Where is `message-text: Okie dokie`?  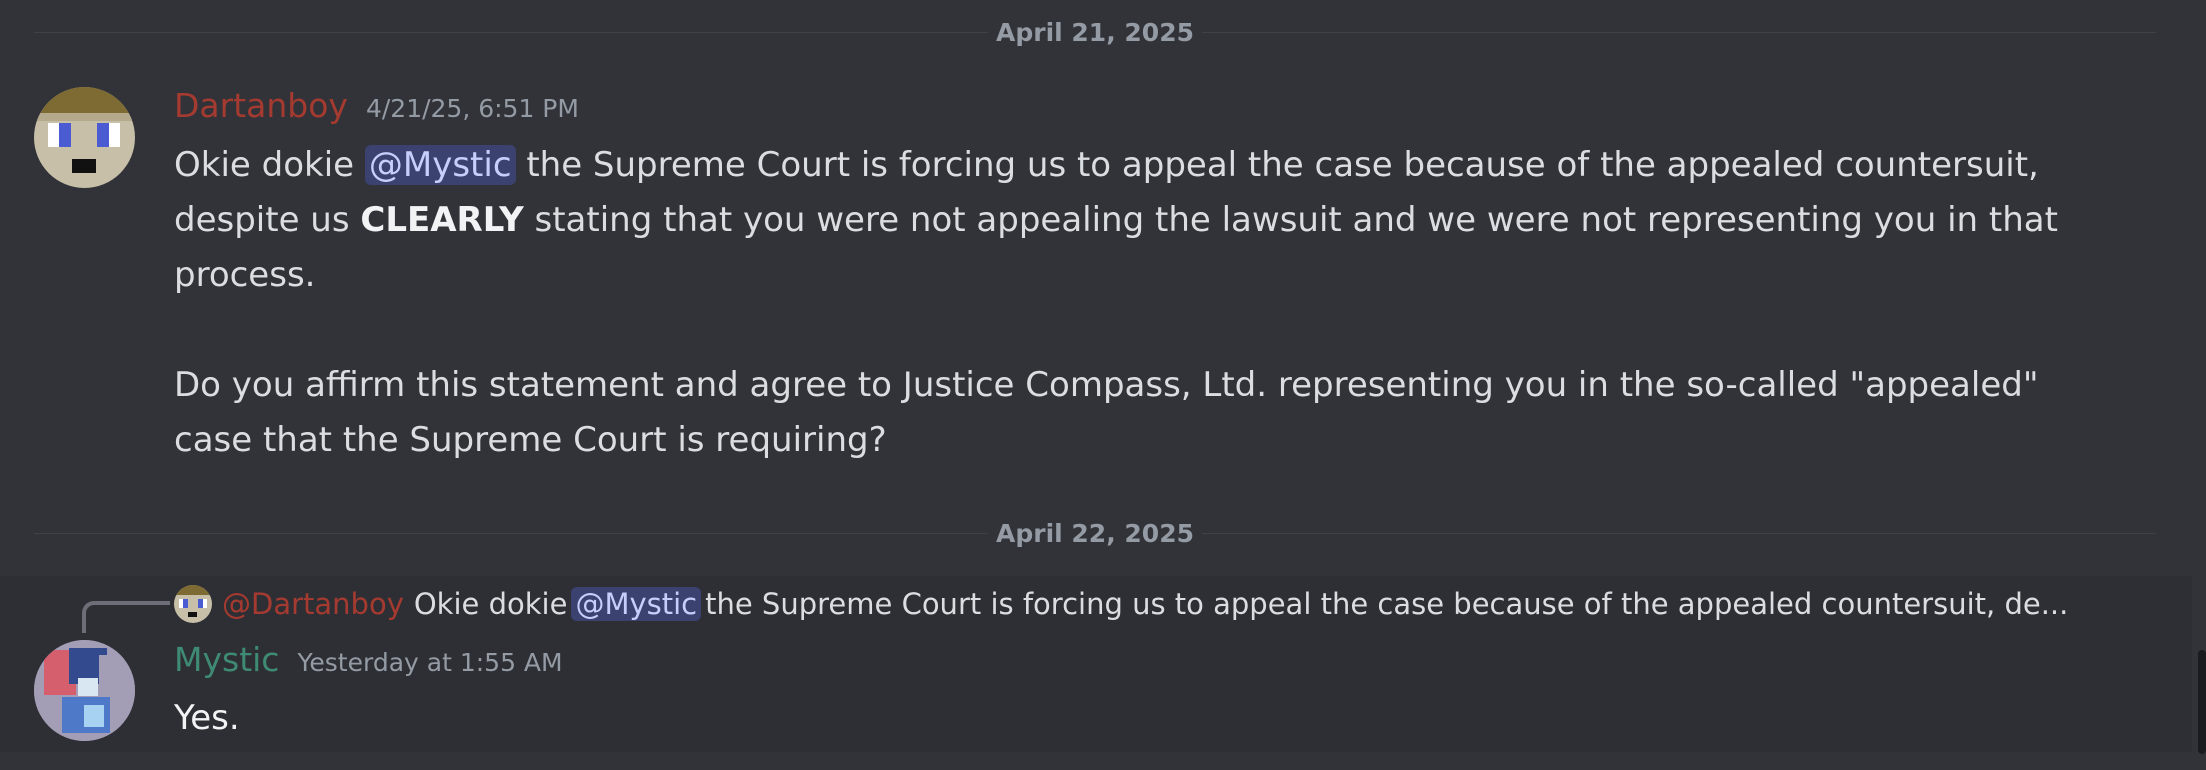 message-text: Okie dokie is located at coordinates (269, 165).